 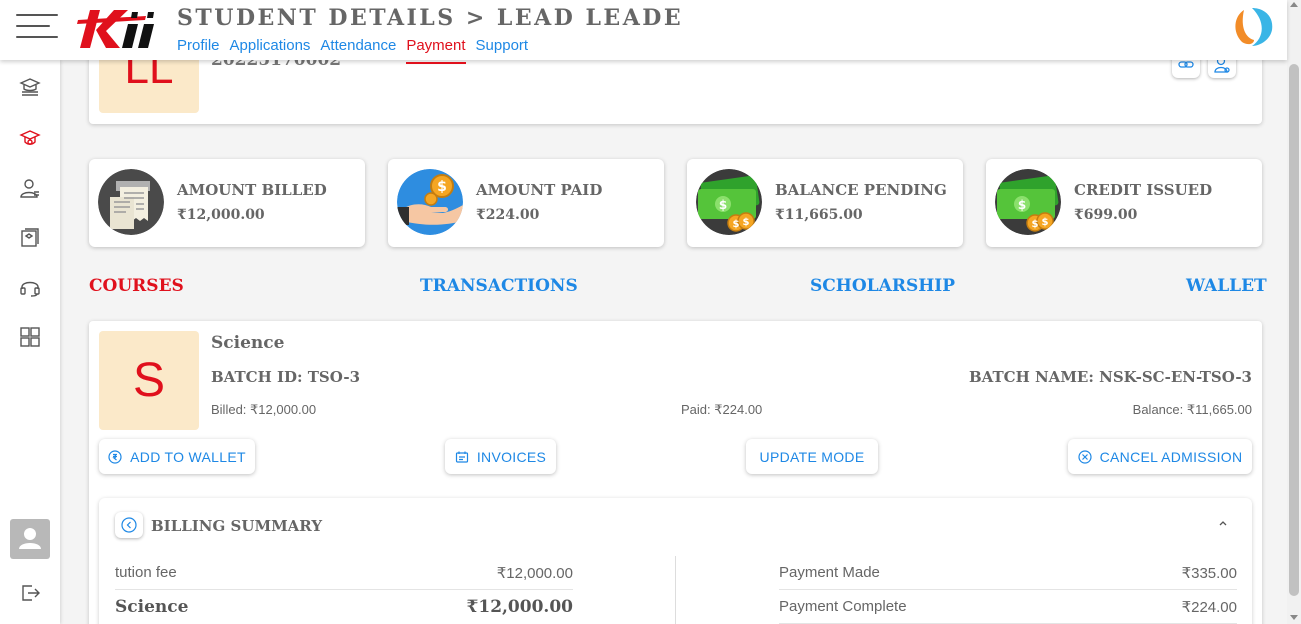 What do you see at coordinates (430, 202) in the screenshot?
I see `coin-hand-icon: $` at bounding box center [430, 202].